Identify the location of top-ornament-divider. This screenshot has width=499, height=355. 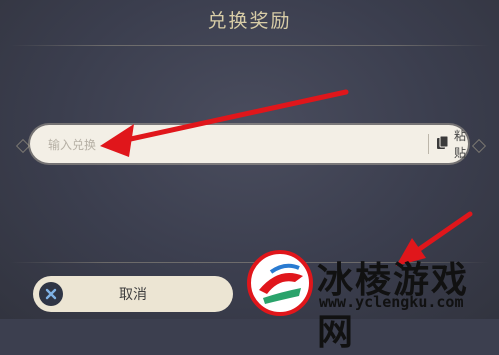
(249, 45).